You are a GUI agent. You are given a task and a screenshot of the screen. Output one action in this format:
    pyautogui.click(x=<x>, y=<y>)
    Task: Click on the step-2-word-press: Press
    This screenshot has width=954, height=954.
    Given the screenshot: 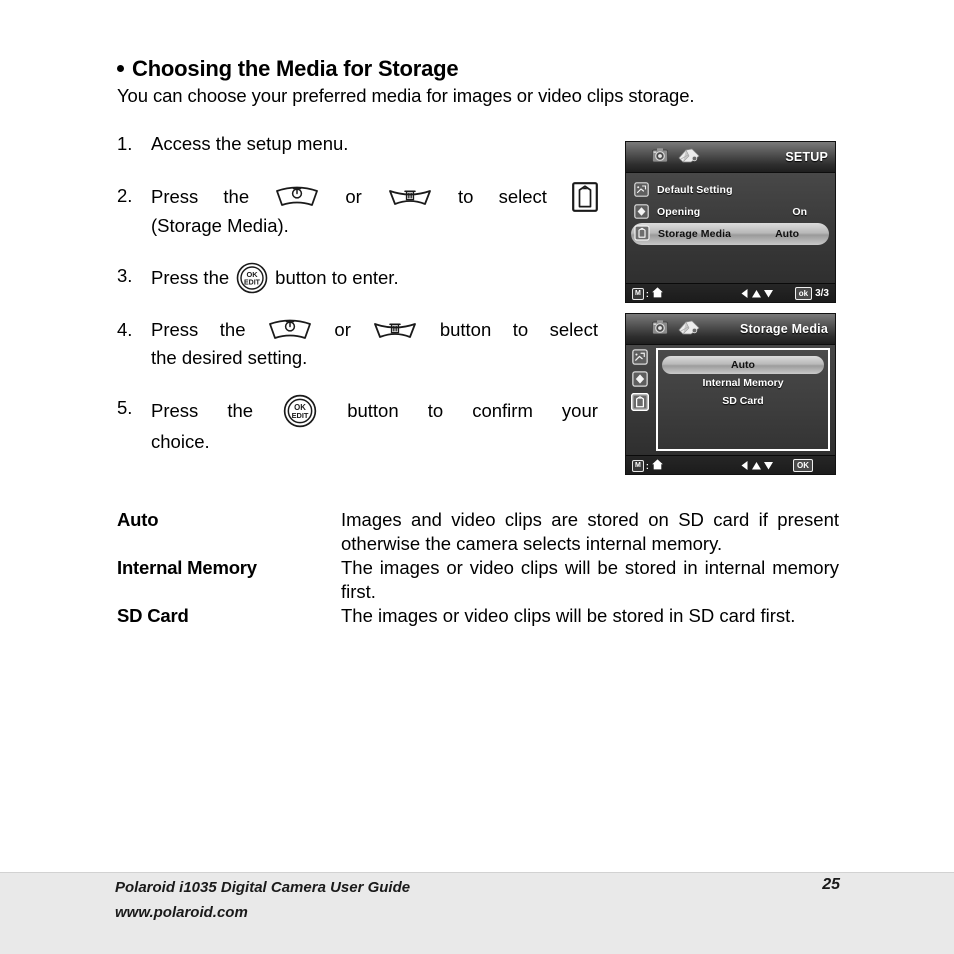 What is the action you would take?
    pyautogui.click(x=175, y=196)
    